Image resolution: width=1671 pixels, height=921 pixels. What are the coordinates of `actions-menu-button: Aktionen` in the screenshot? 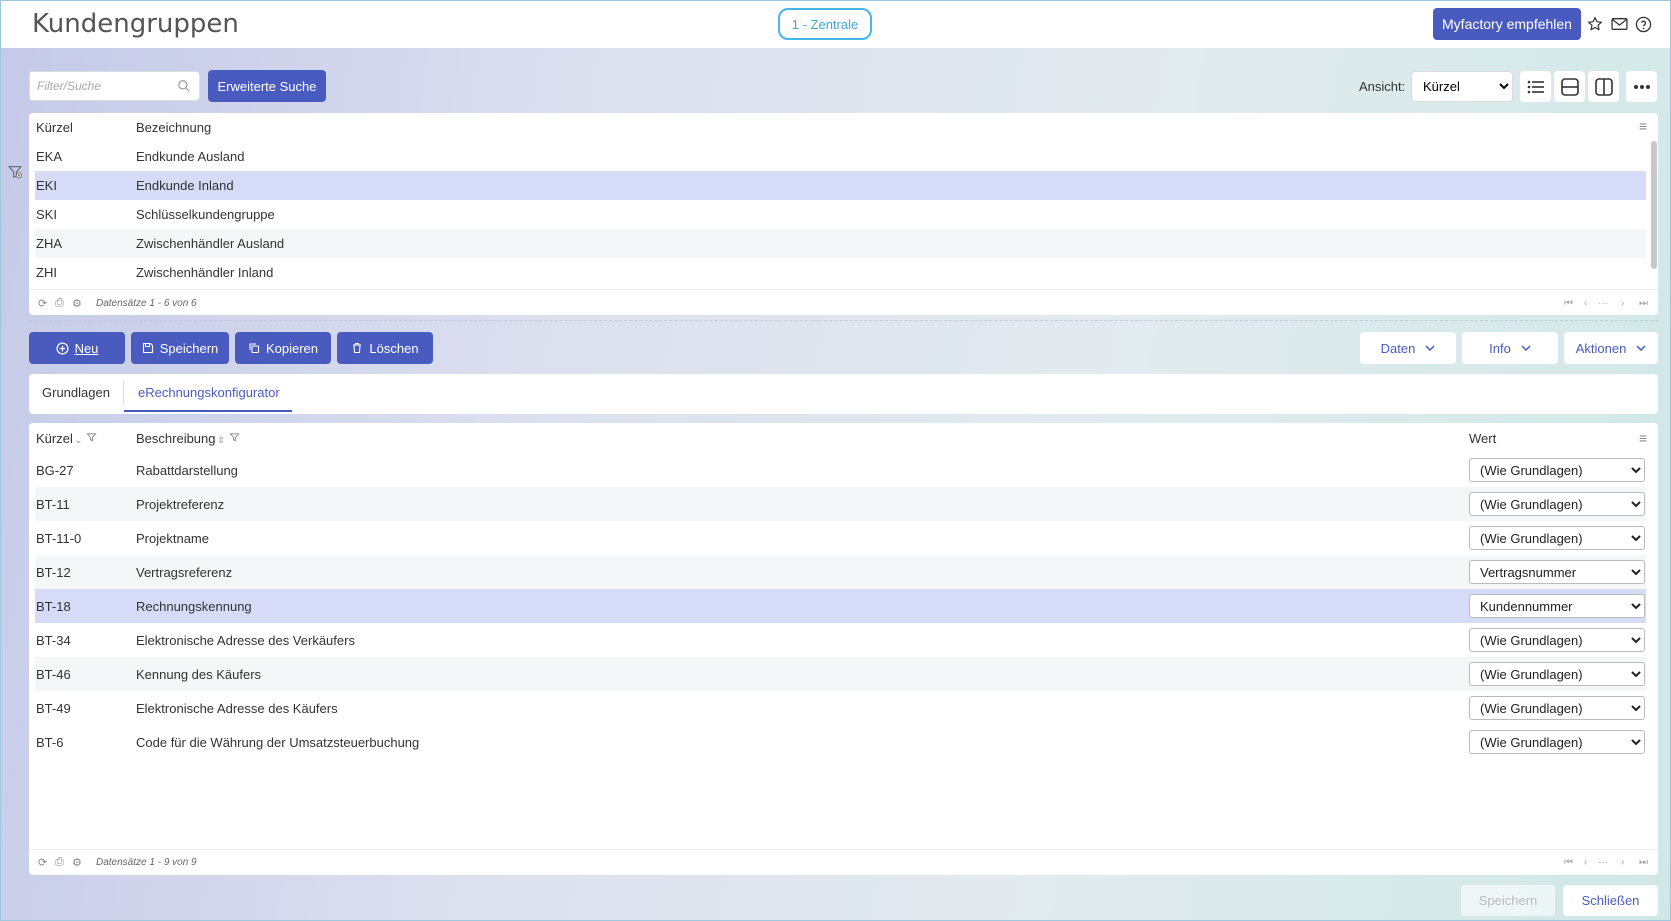 It's located at (1611, 348).